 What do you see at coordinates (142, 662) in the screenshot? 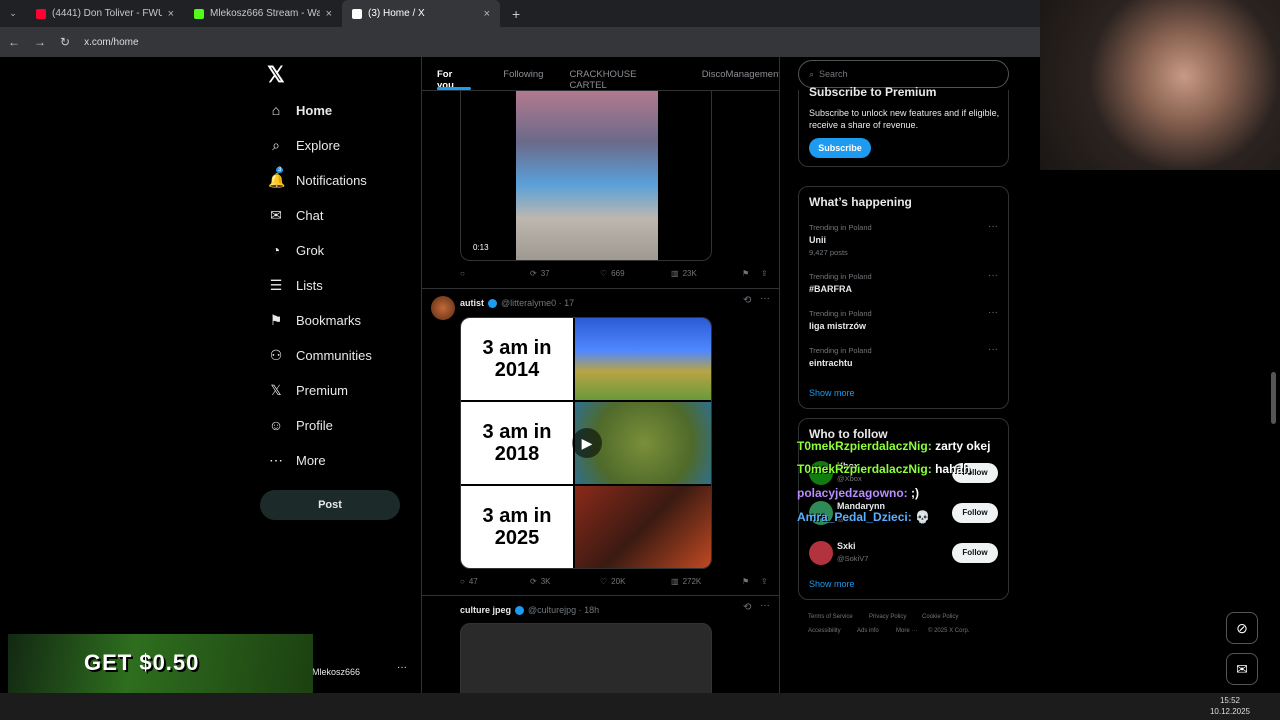
I see `ad-text: GET $0.50` at bounding box center [142, 662].